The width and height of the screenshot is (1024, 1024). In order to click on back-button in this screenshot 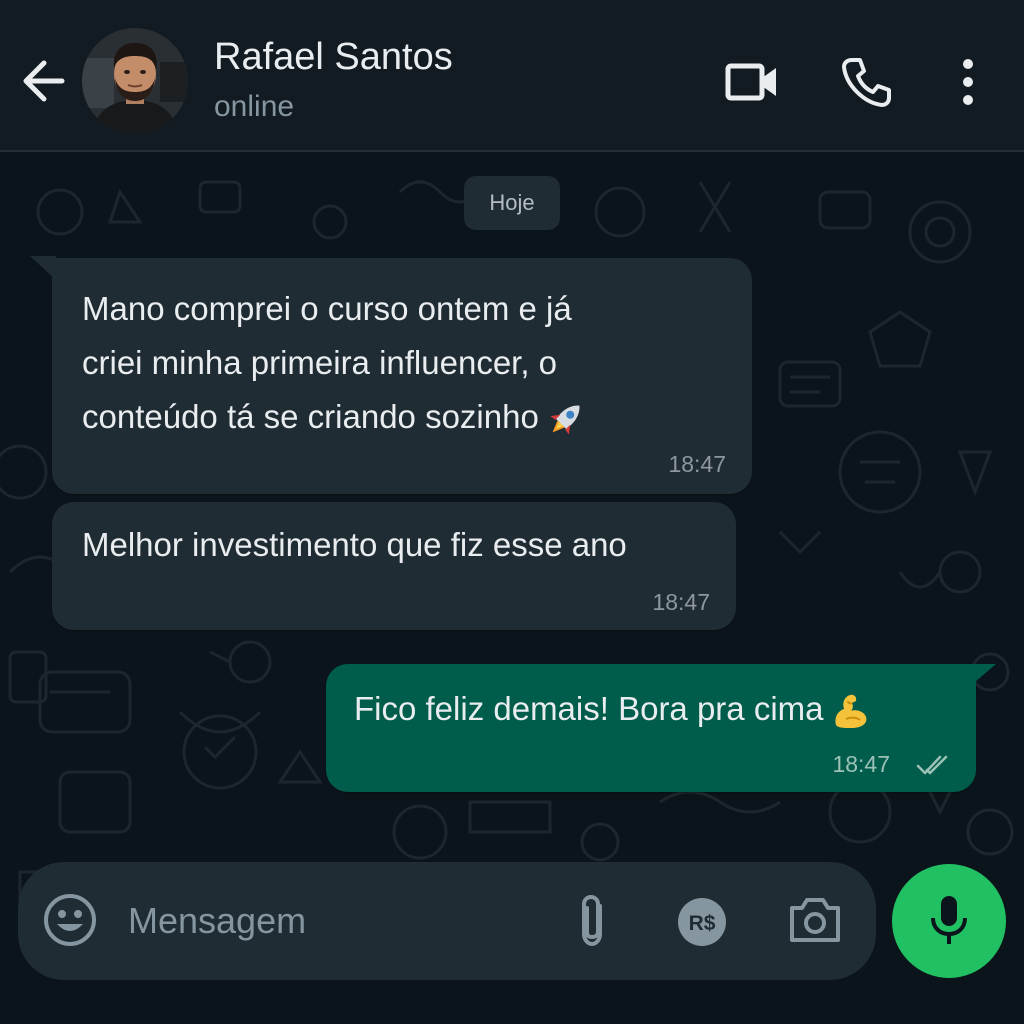, I will do `click(45, 81)`.